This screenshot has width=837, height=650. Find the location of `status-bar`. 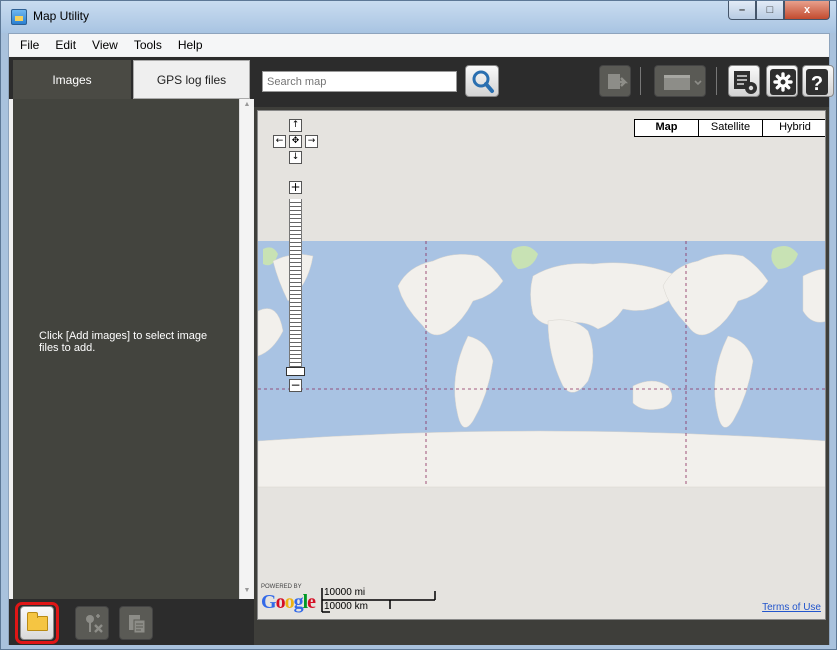

status-bar is located at coordinates (541, 632).